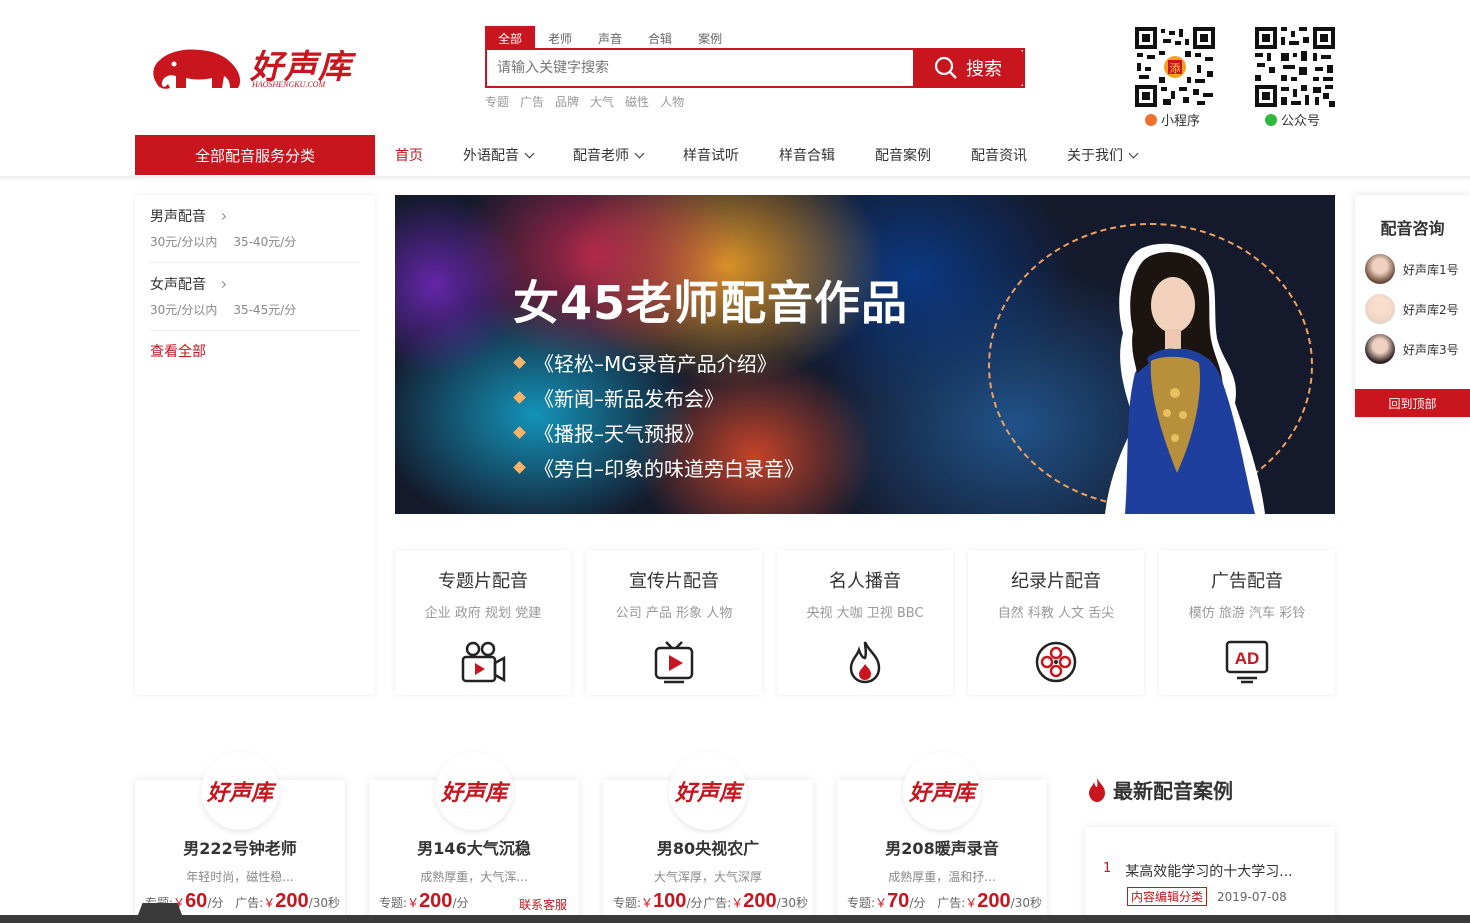  Describe the element at coordinates (264, 309) in the screenshot. I see `sidebar-sub-link: 35-45元/分` at that location.